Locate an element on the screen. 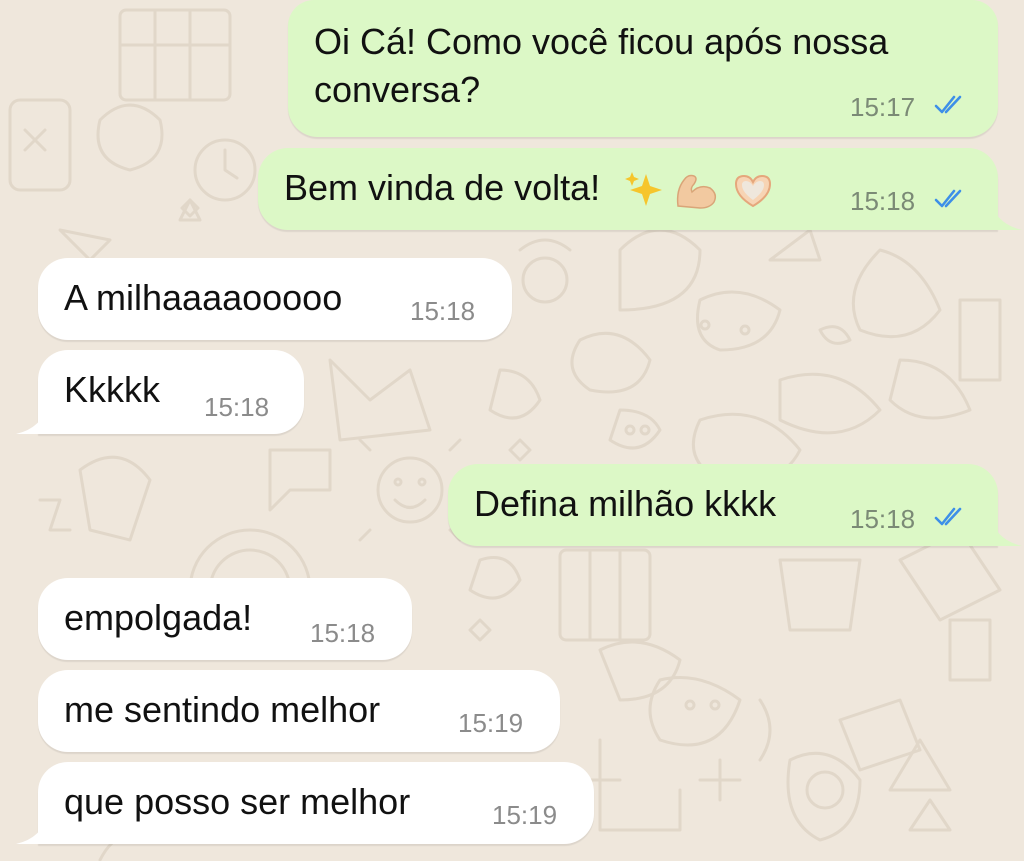  sparkles-emoji is located at coordinates (644, 188).